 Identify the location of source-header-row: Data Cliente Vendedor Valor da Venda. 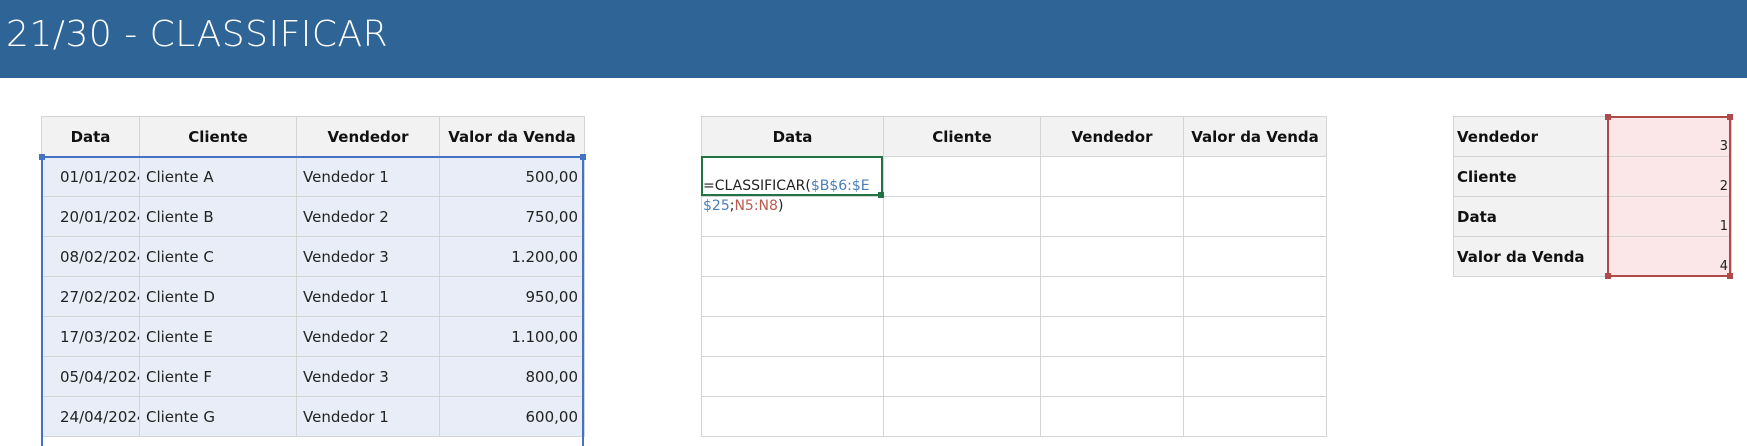
(313, 136).